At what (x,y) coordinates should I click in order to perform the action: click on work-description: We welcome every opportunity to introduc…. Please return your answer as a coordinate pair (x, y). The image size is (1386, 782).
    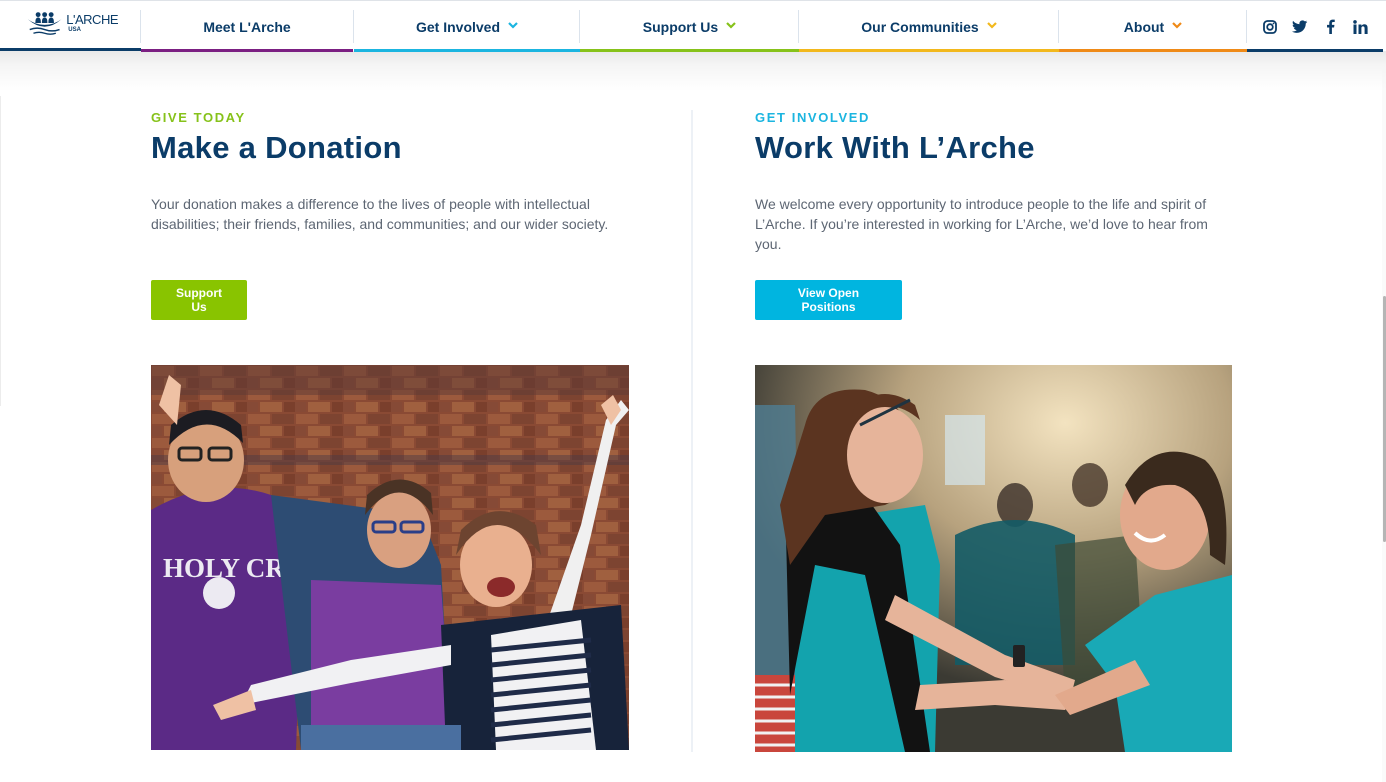
    Looking at the image, I should click on (981, 224).